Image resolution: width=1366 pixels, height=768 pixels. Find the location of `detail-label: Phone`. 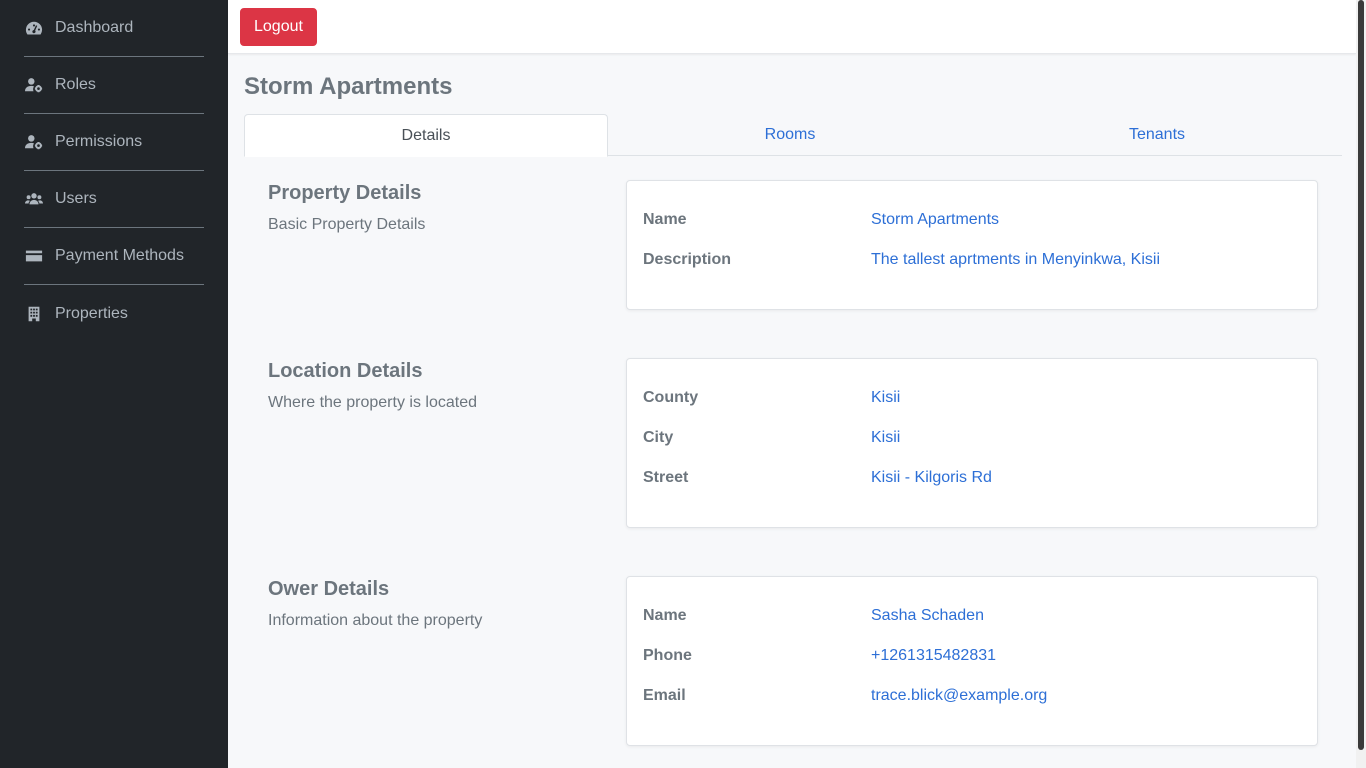

detail-label: Phone is located at coordinates (667, 655).